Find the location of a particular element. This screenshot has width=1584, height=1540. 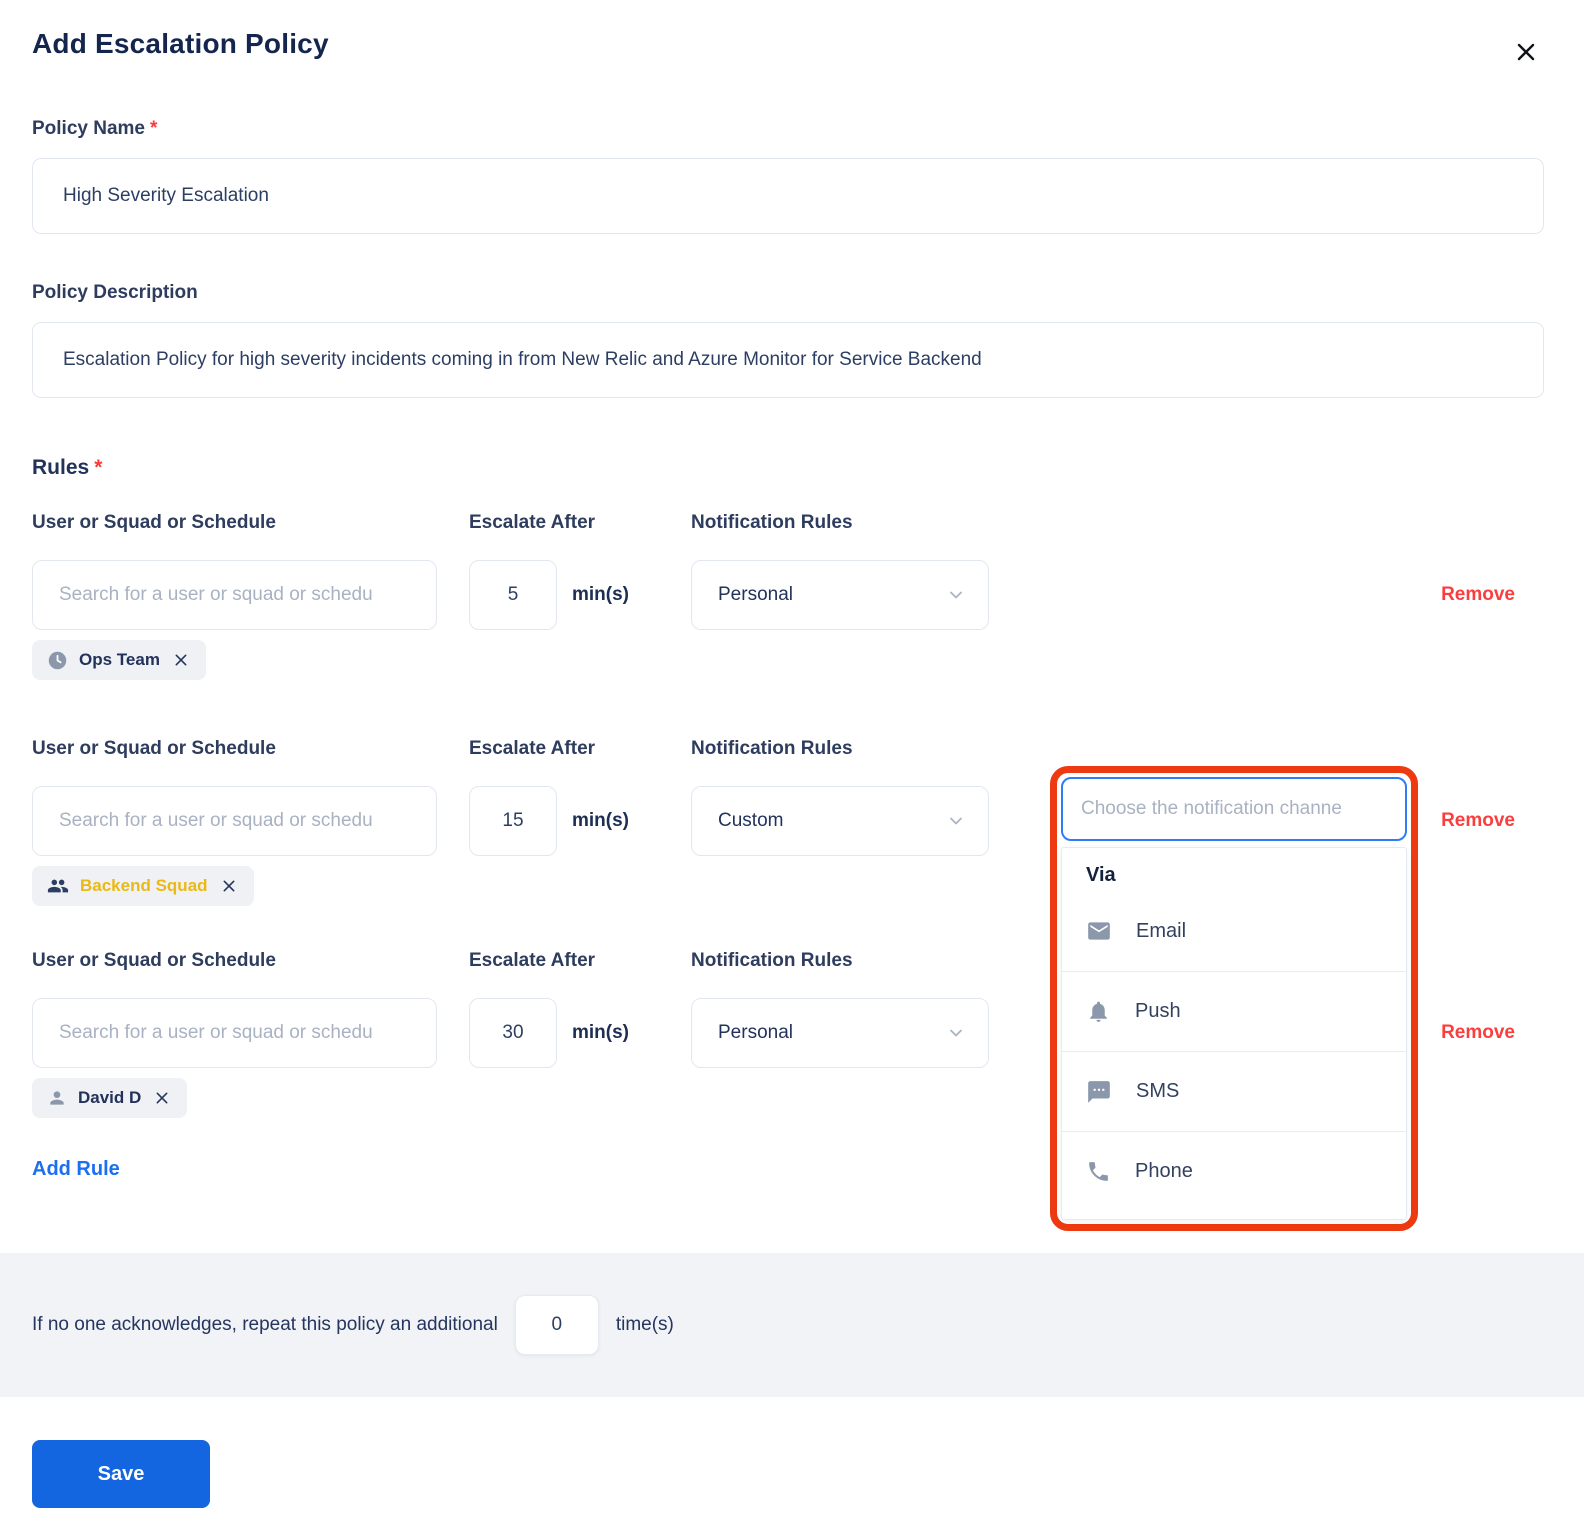

channel-option-label: Push is located at coordinates (1158, 1011).